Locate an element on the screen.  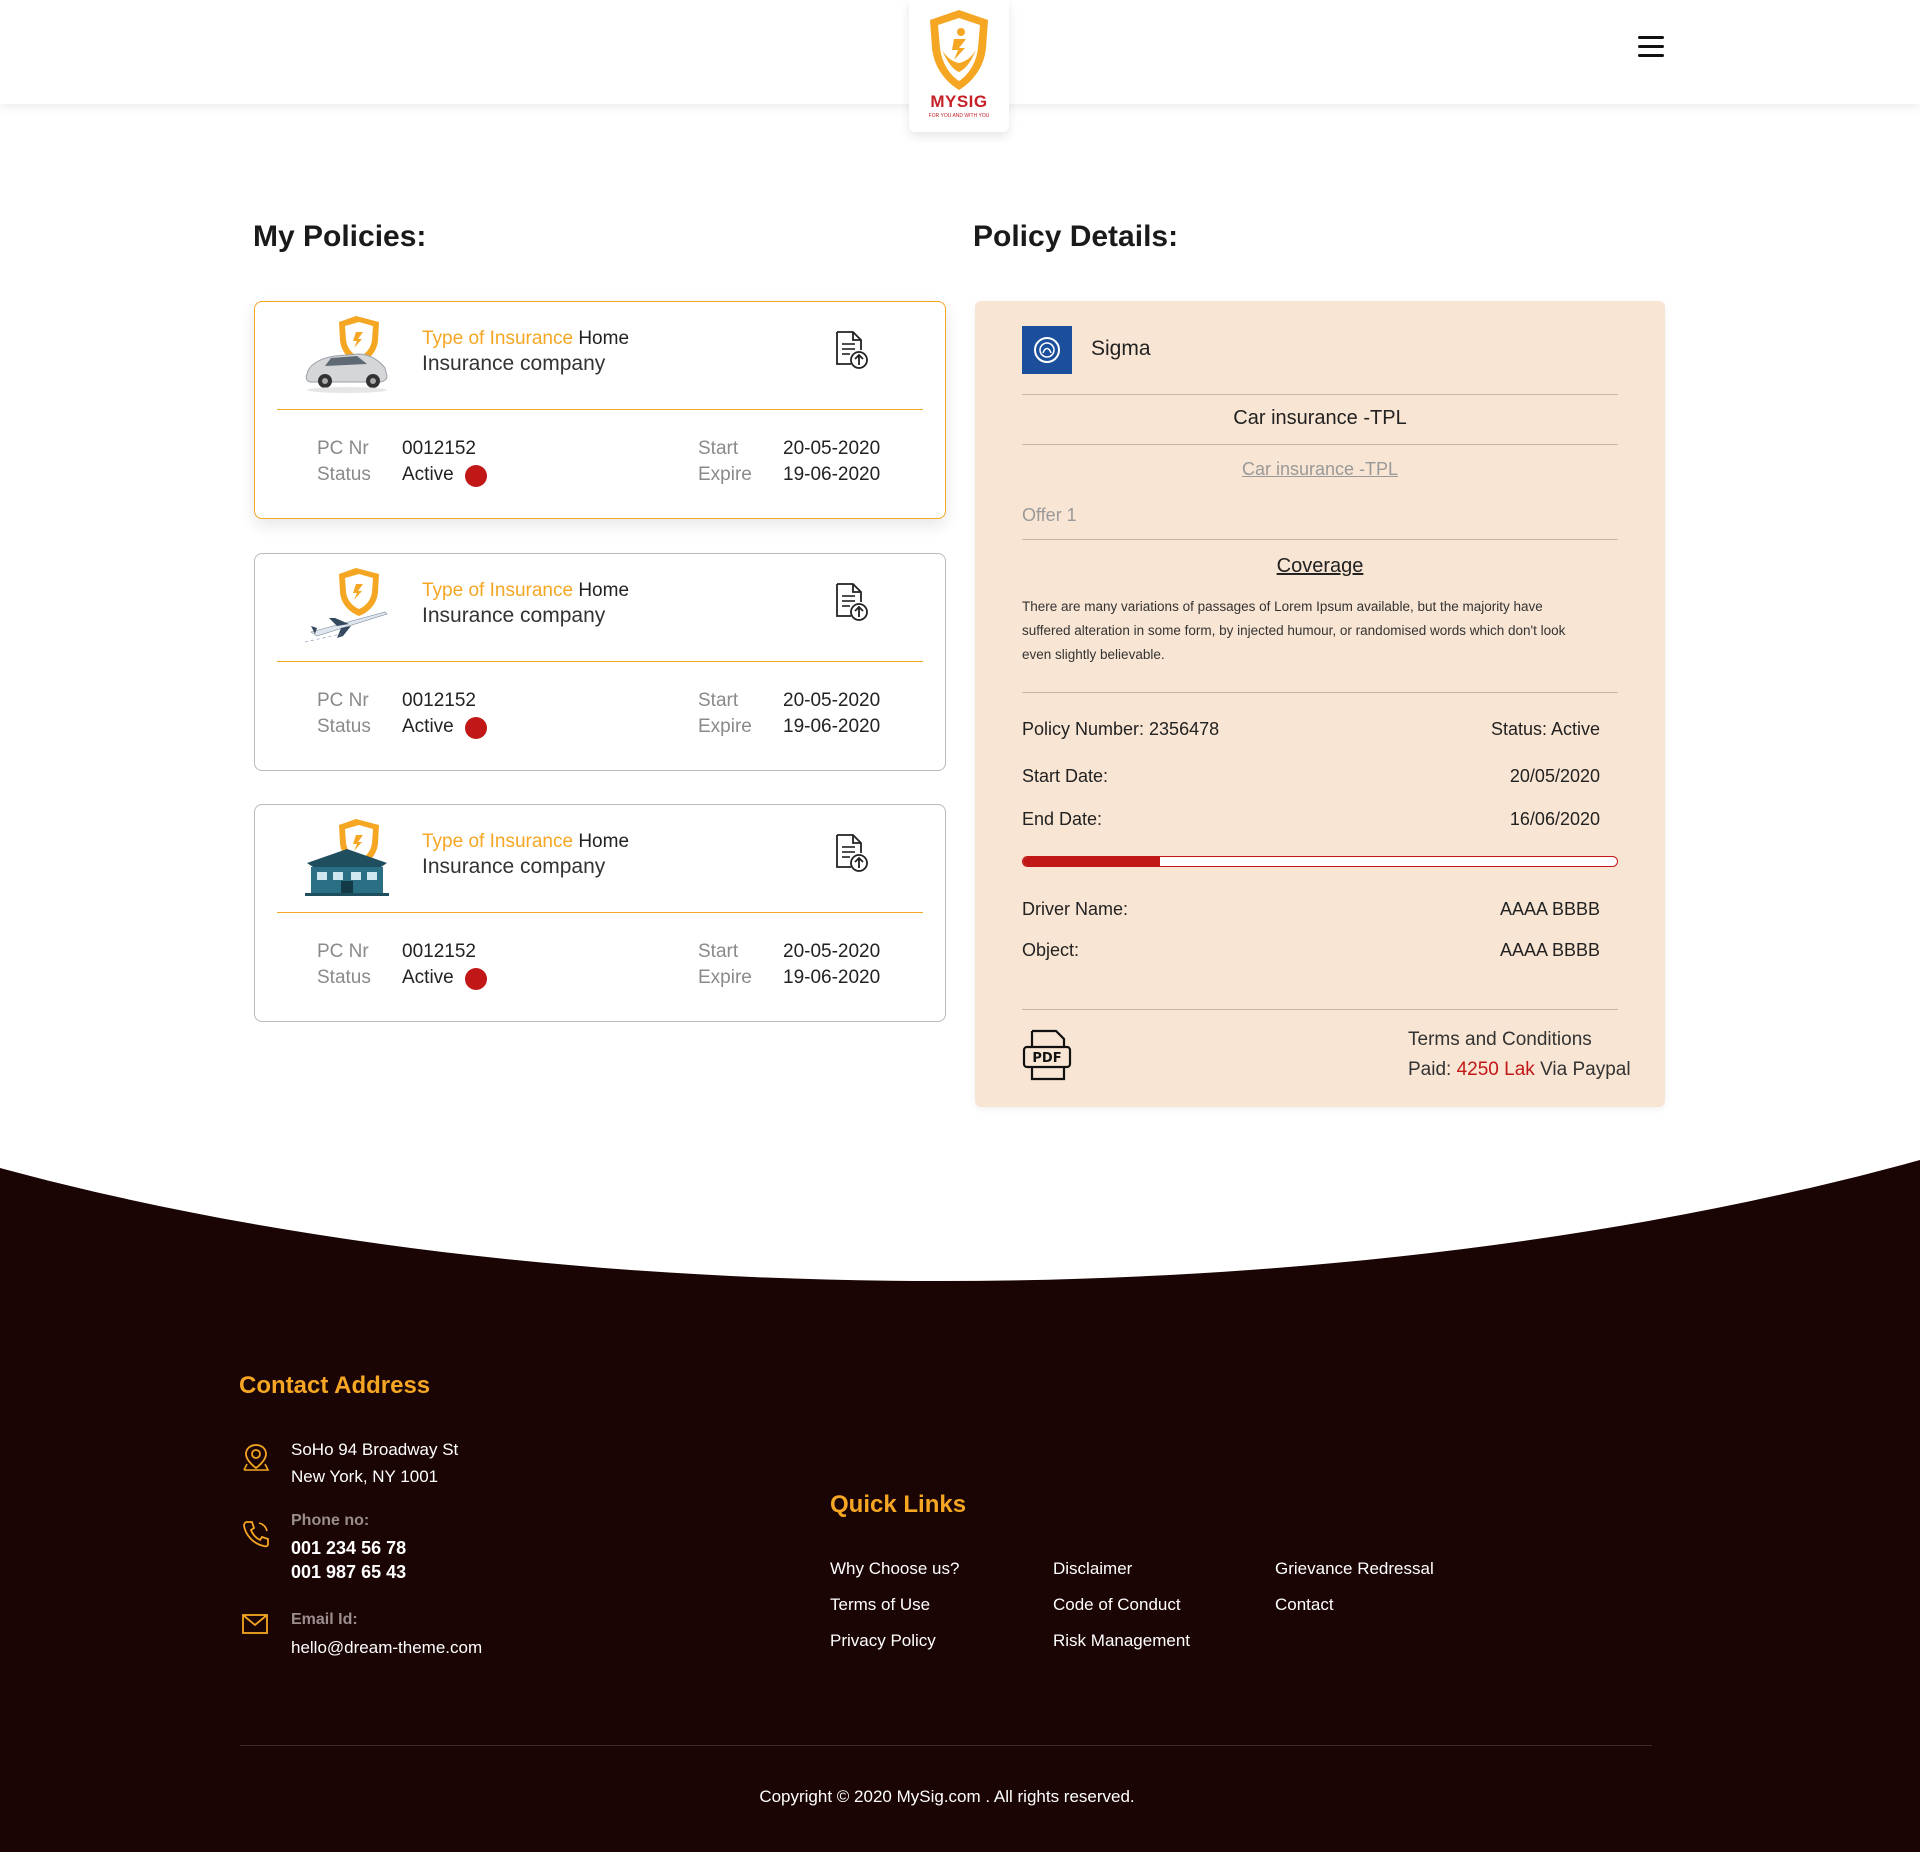
svg-text: PDF is located at coordinates (1046, 1058).